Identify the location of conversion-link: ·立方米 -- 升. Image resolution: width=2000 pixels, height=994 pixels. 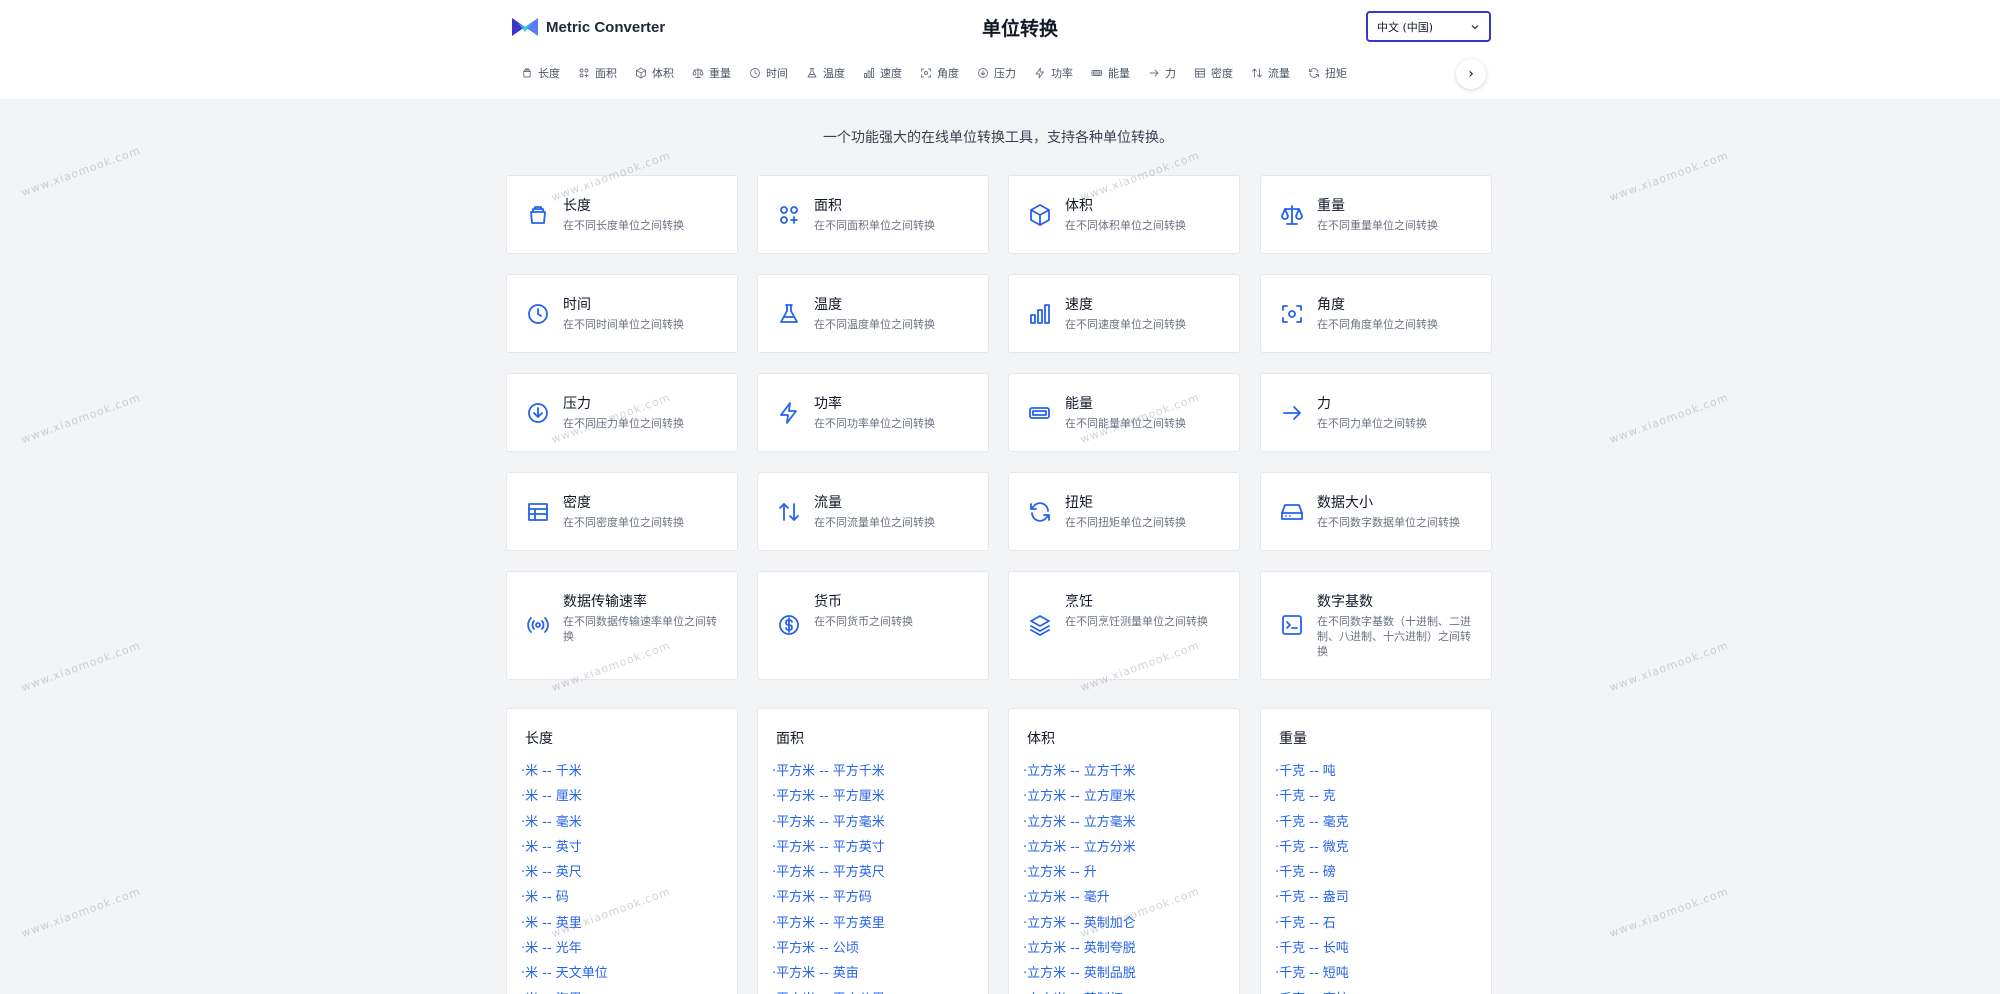
(1079, 873).